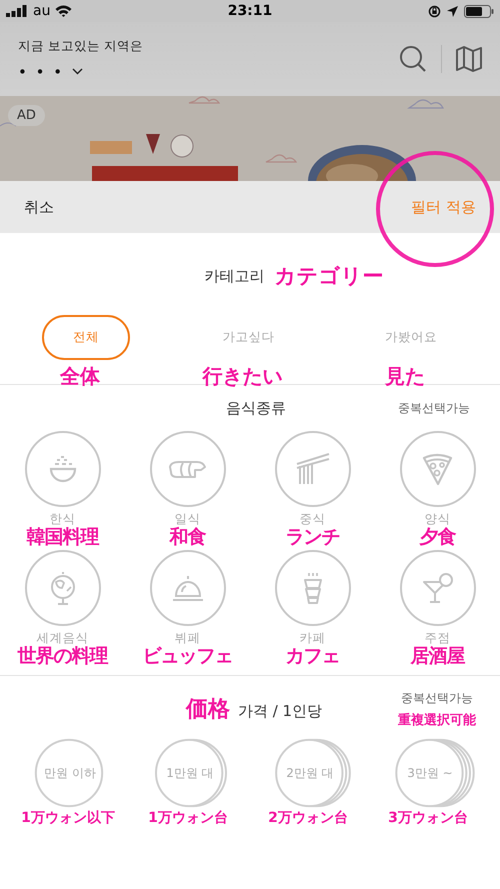  Describe the element at coordinates (41, 71) in the screenshot. I see `region-value: • • •` at that location.